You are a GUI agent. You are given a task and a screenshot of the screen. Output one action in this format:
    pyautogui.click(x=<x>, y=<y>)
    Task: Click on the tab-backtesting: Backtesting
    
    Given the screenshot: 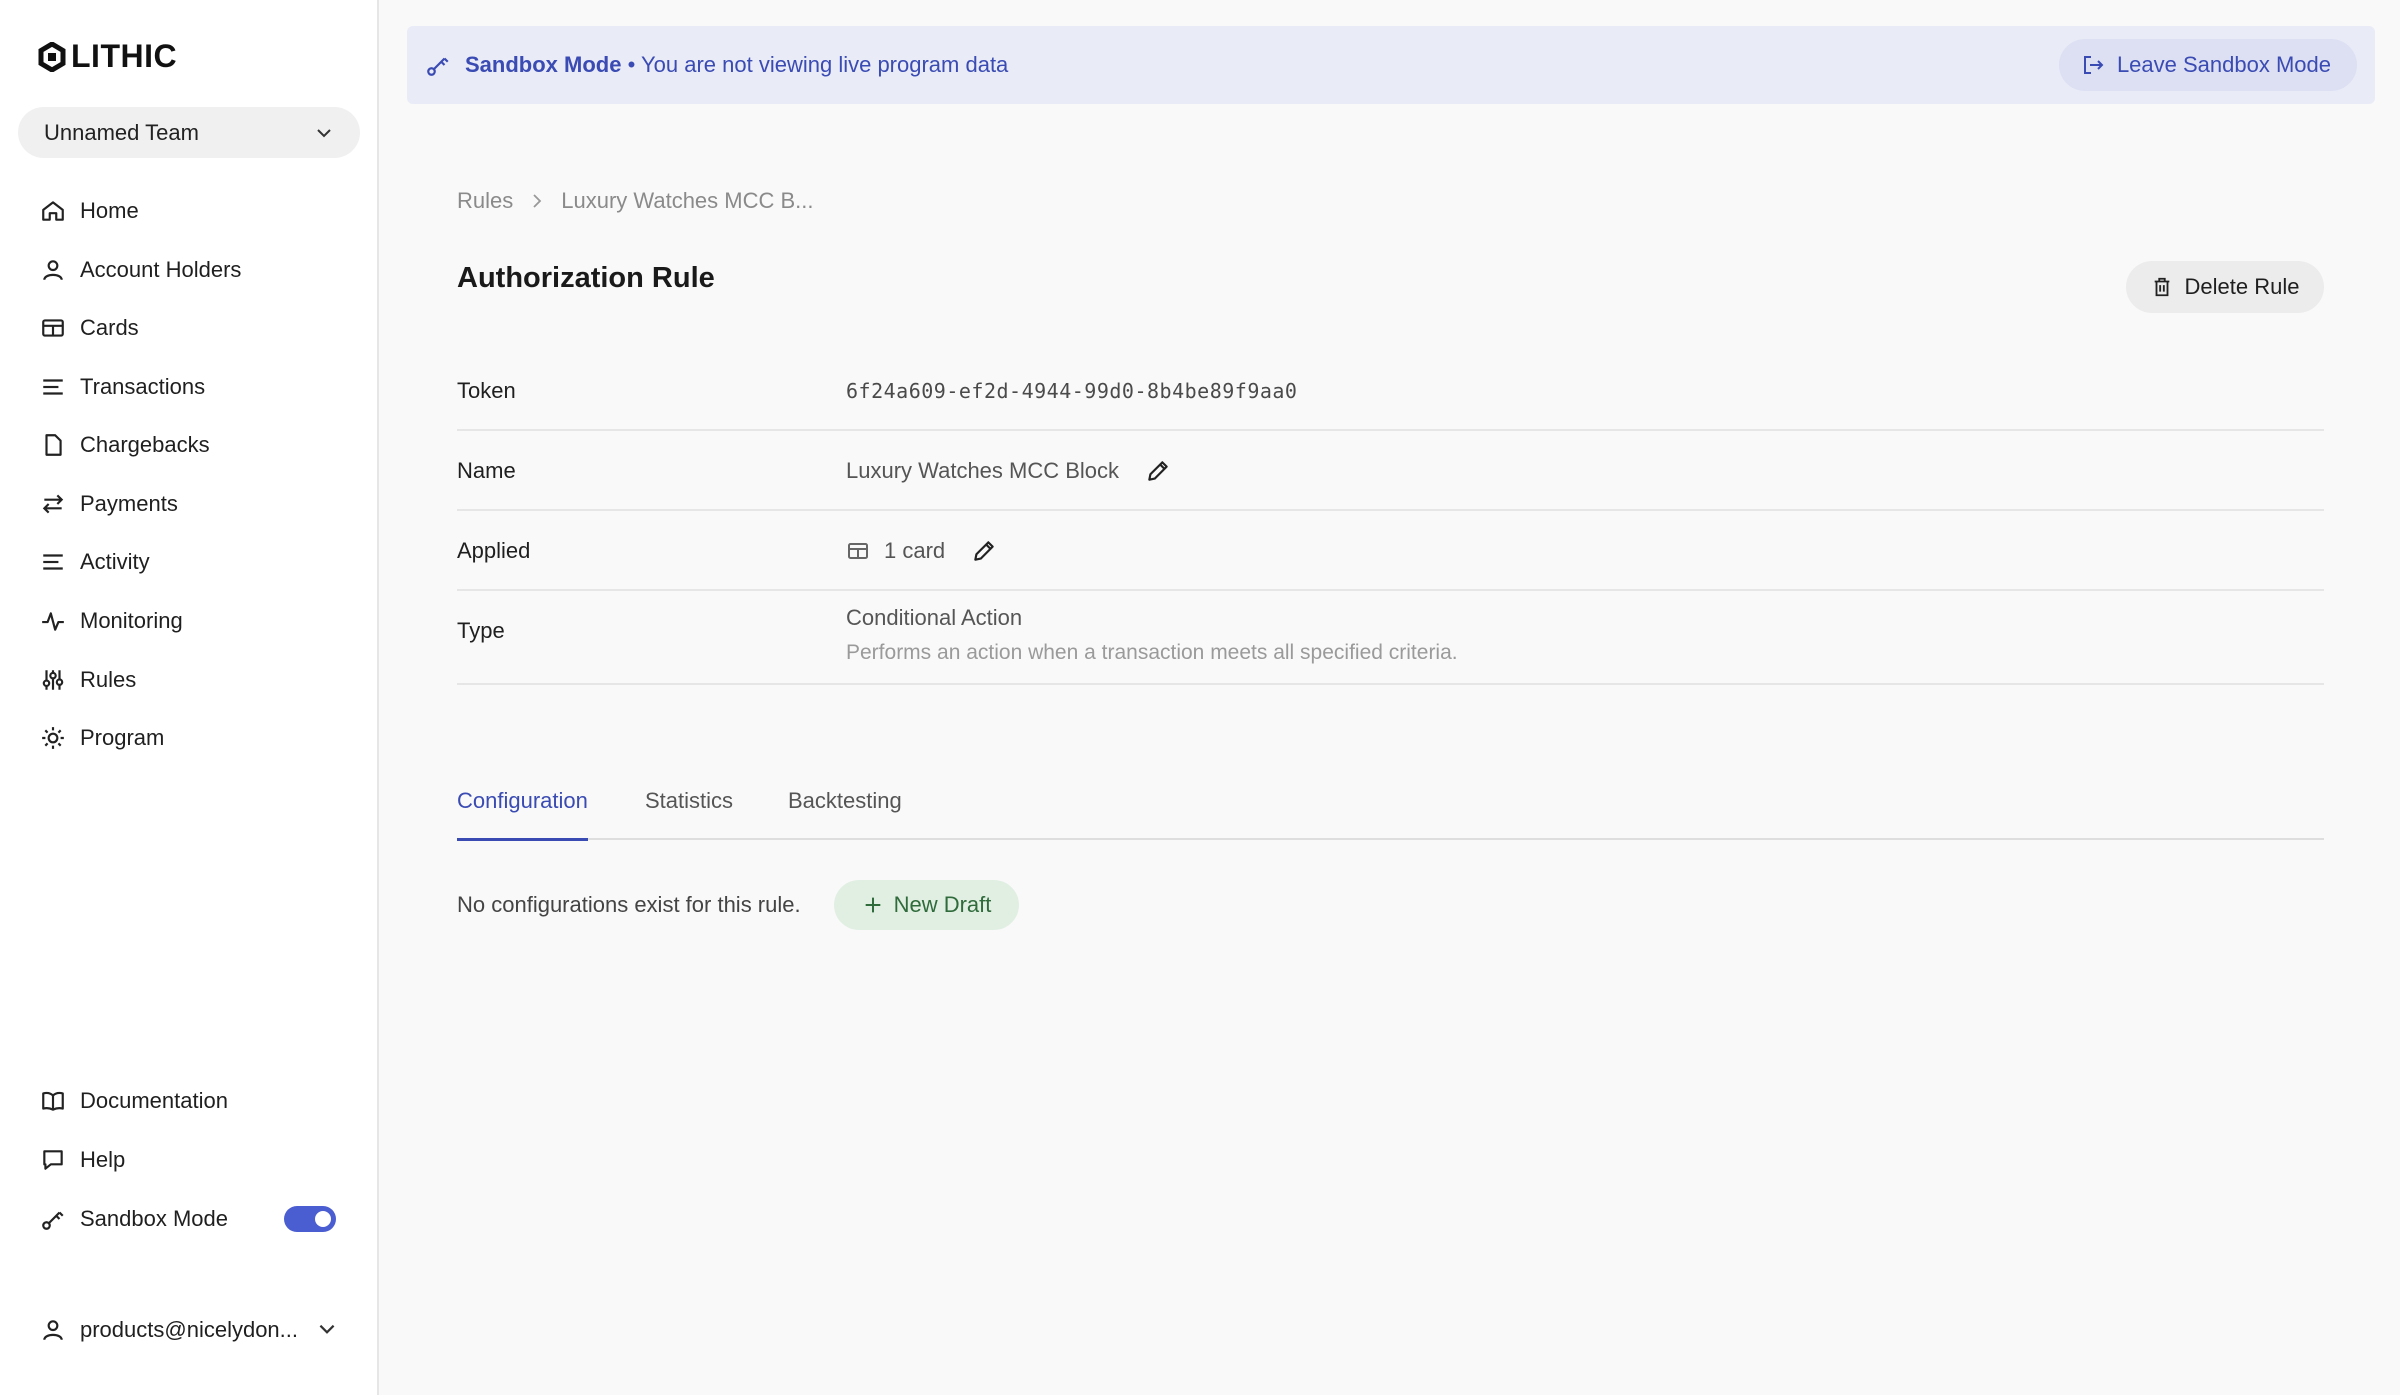 What is the action you would take?
    pyautogui.click(x=845, y=813)
    